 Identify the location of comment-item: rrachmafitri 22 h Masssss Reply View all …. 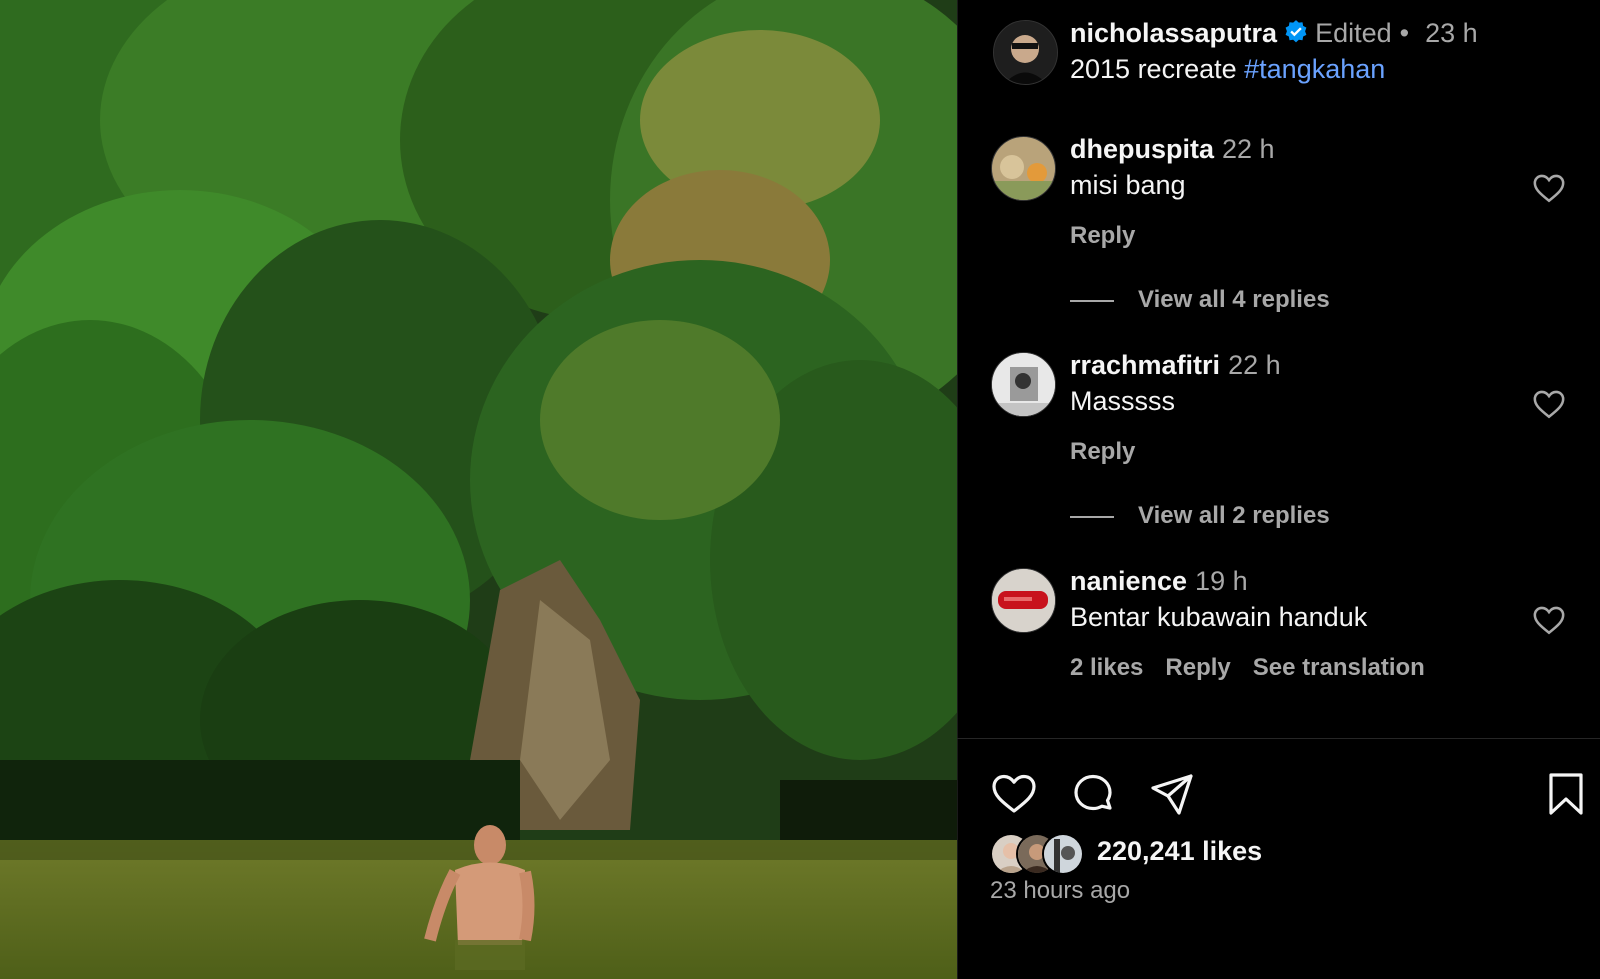
(1279, 450).